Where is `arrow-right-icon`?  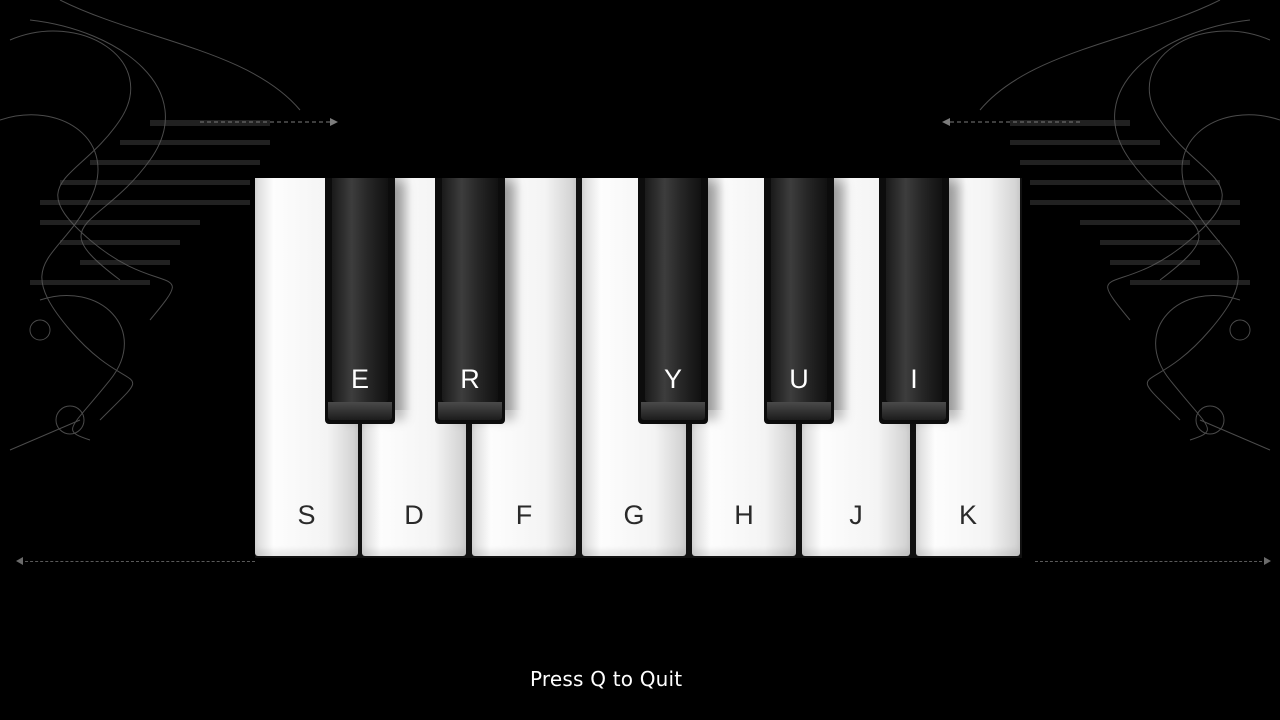
arrow-right-icon is located at coordinates (1267, 561).